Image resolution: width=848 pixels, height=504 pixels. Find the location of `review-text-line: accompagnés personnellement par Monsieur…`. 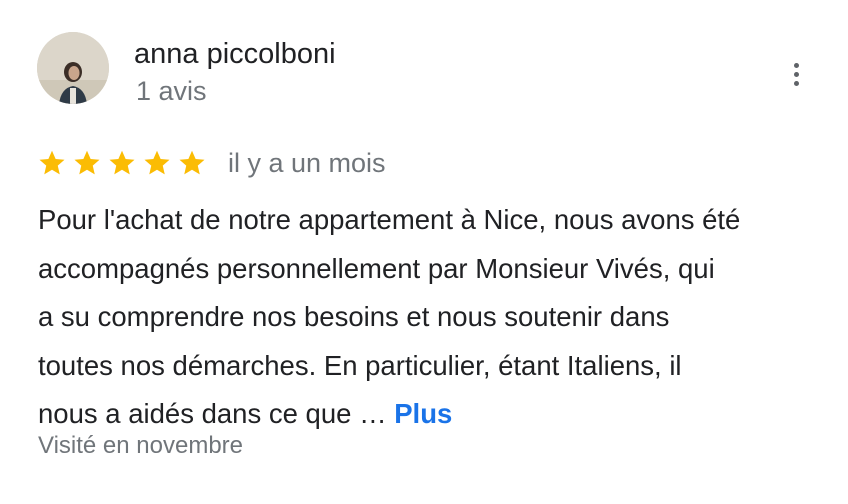

review-text-line: accompagnés personnellement par Monsieur… is located at coordinates (376, 268).